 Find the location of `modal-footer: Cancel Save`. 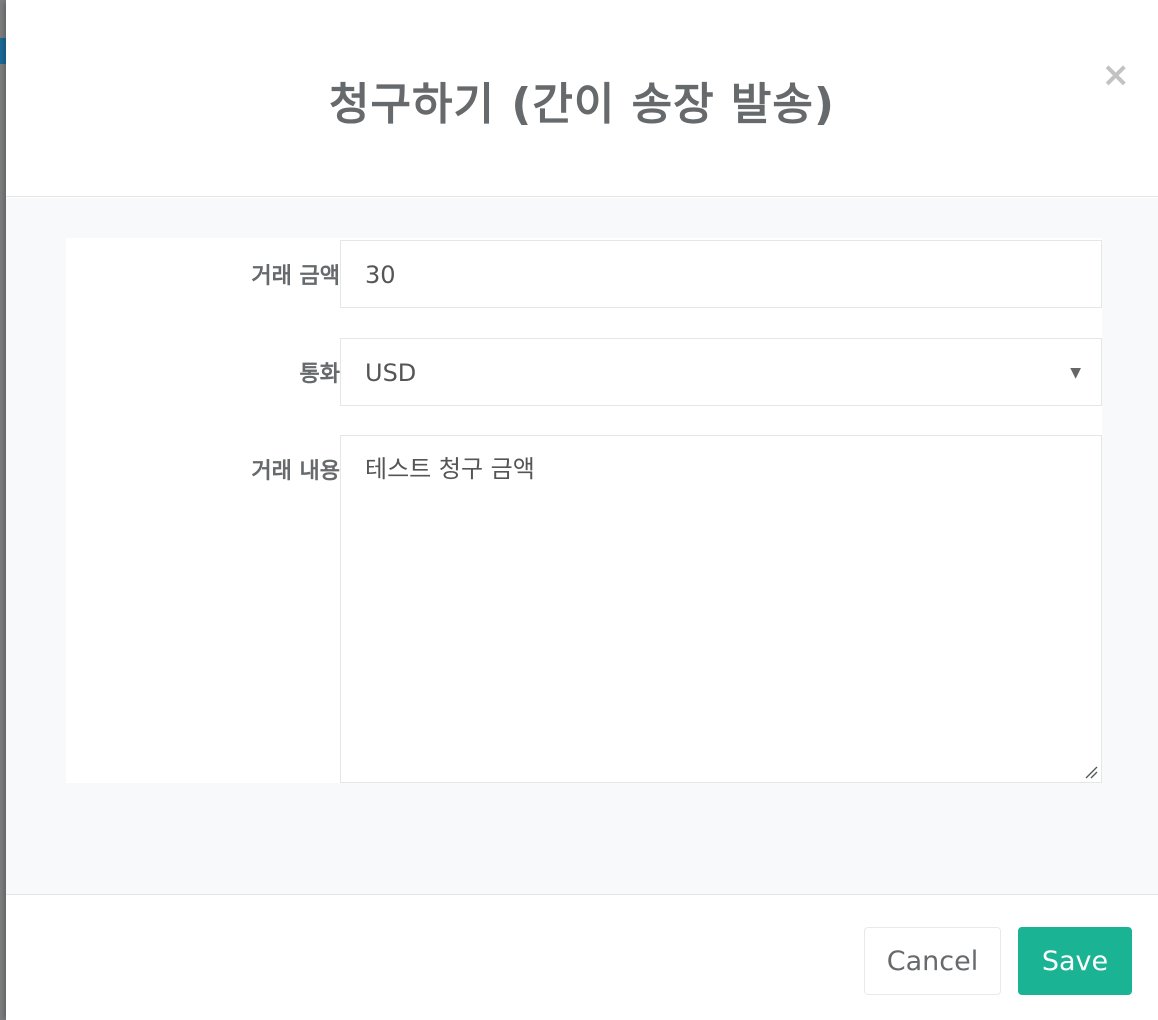

modal-footer: Cancel Save is located at coordinates (582, 957).